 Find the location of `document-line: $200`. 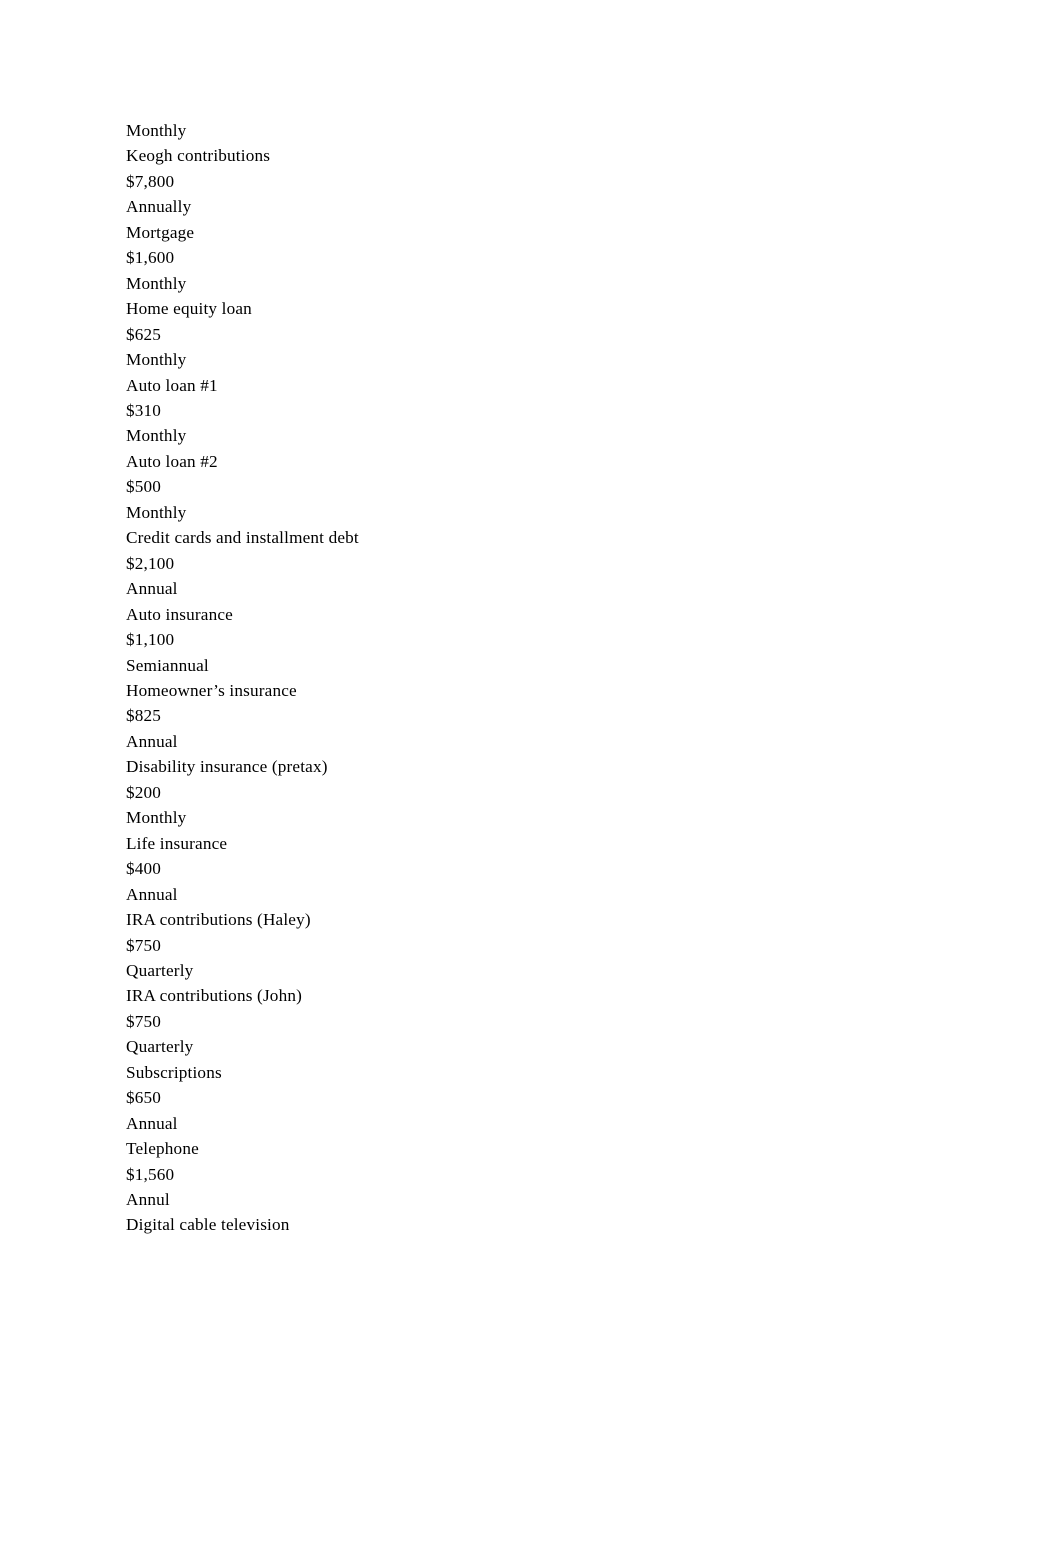

document-line: $200 is located at coordinates (144, 792).